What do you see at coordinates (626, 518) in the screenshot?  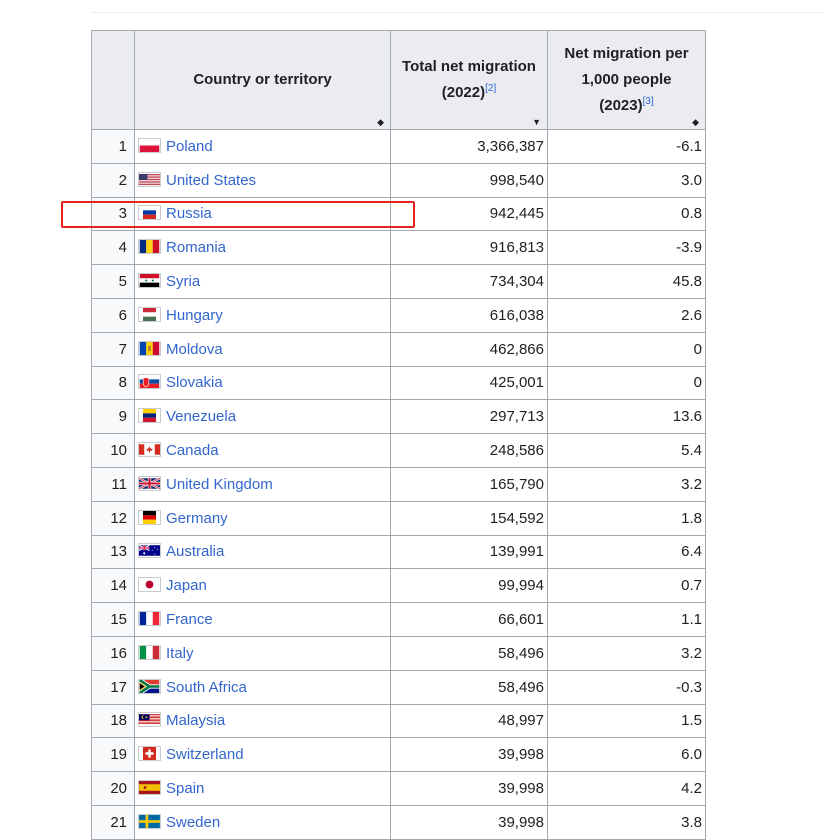 I see `net-migration-per-1000-cell: 1.8` at bounding box center [626, 518].